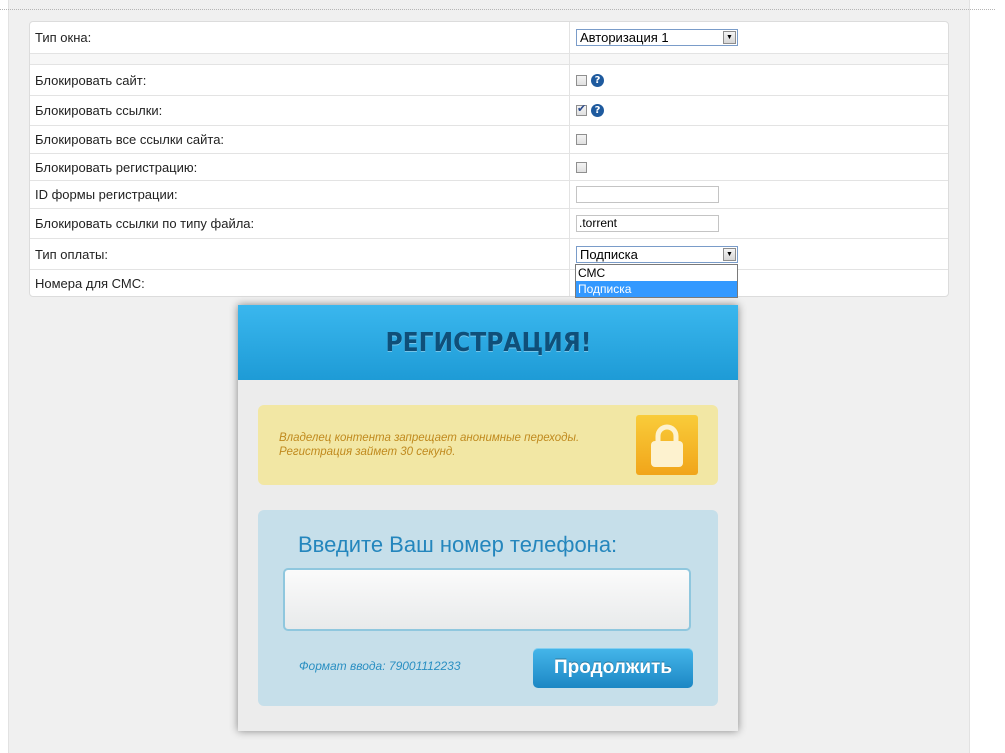 The width and height of the screenshot is (1005, 753). Describe the element at coordinates (497, 9) in the screenshot. I see `top-divider` at that location.